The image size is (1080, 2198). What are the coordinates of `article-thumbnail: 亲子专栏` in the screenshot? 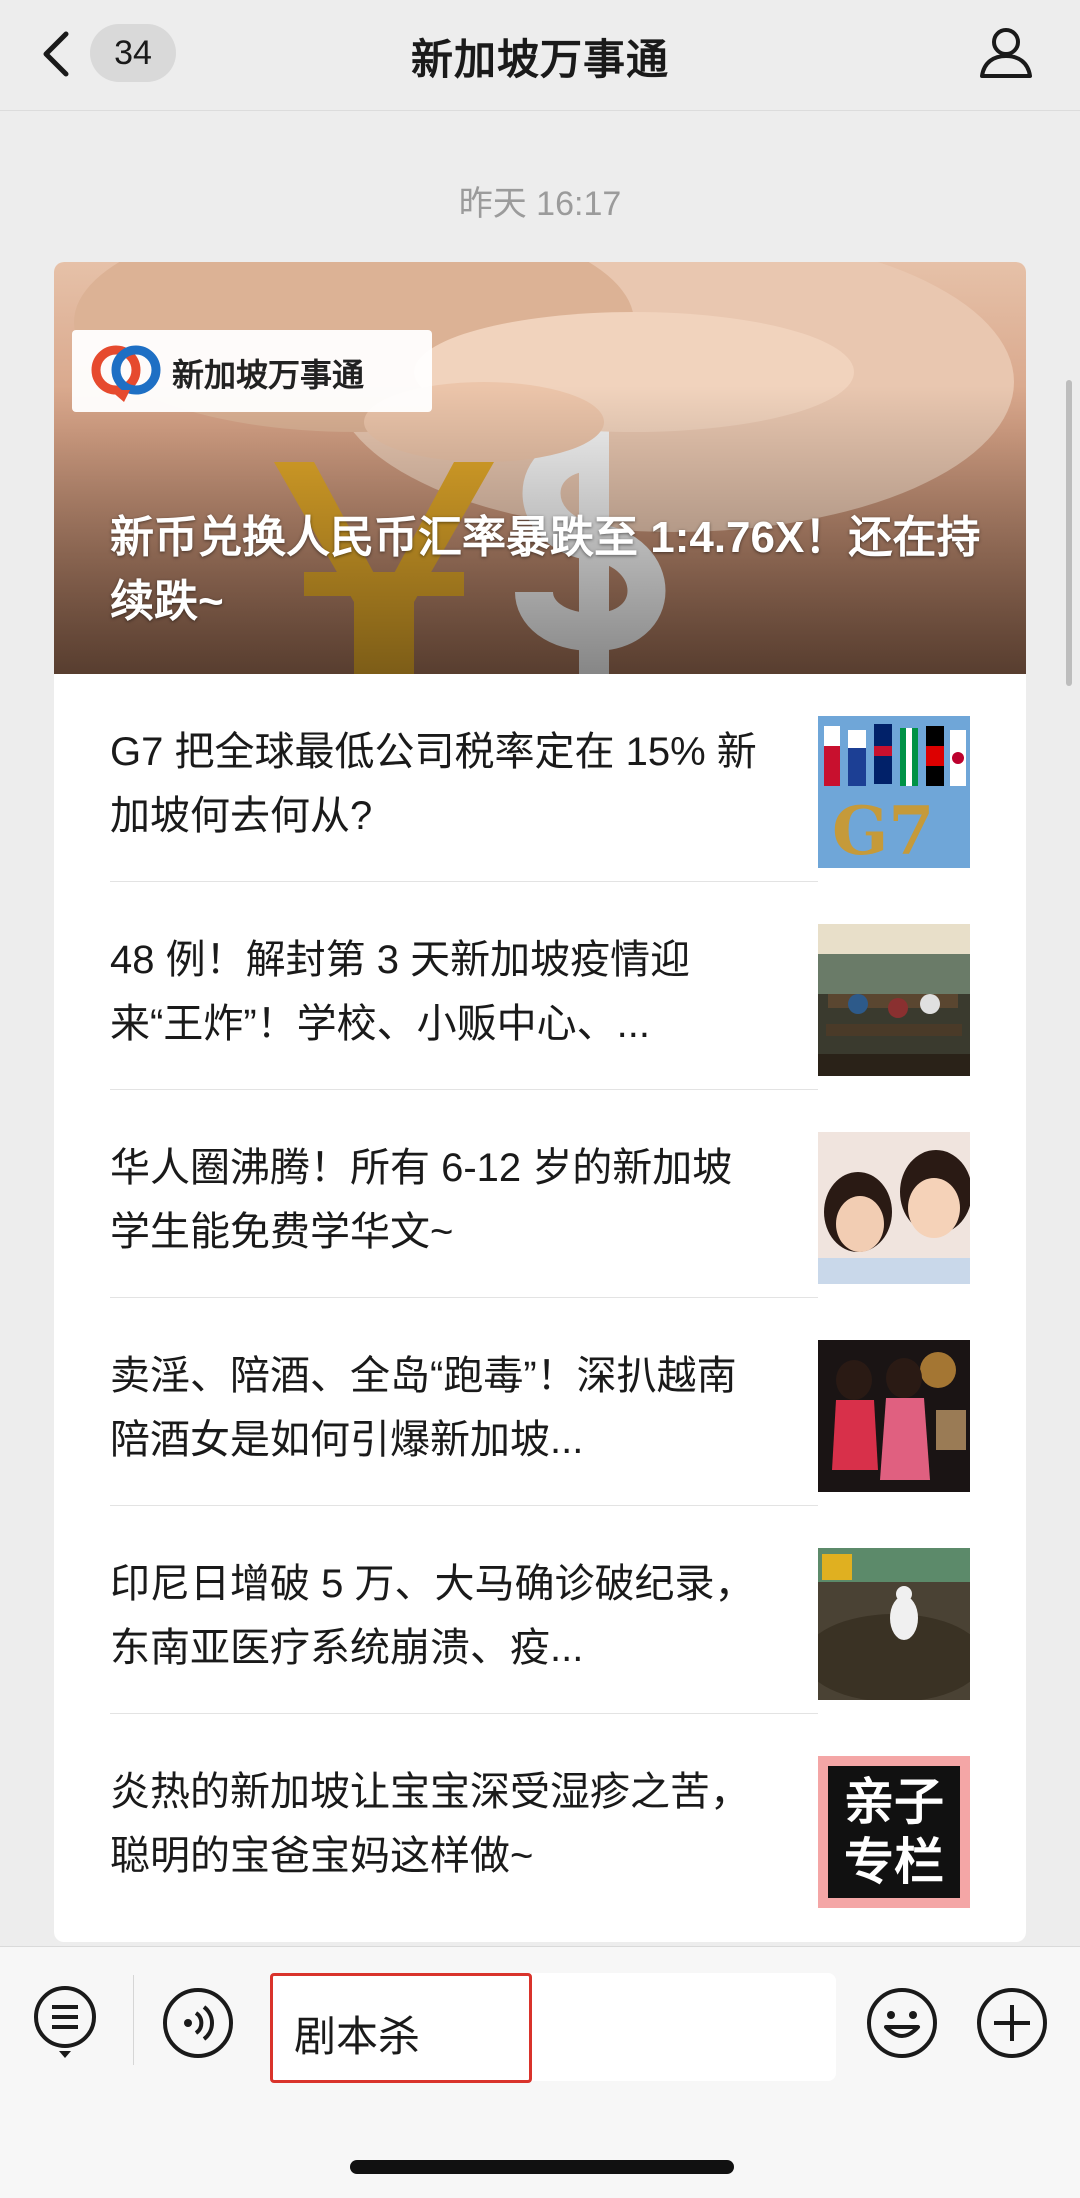 It's located at (894, 1832).